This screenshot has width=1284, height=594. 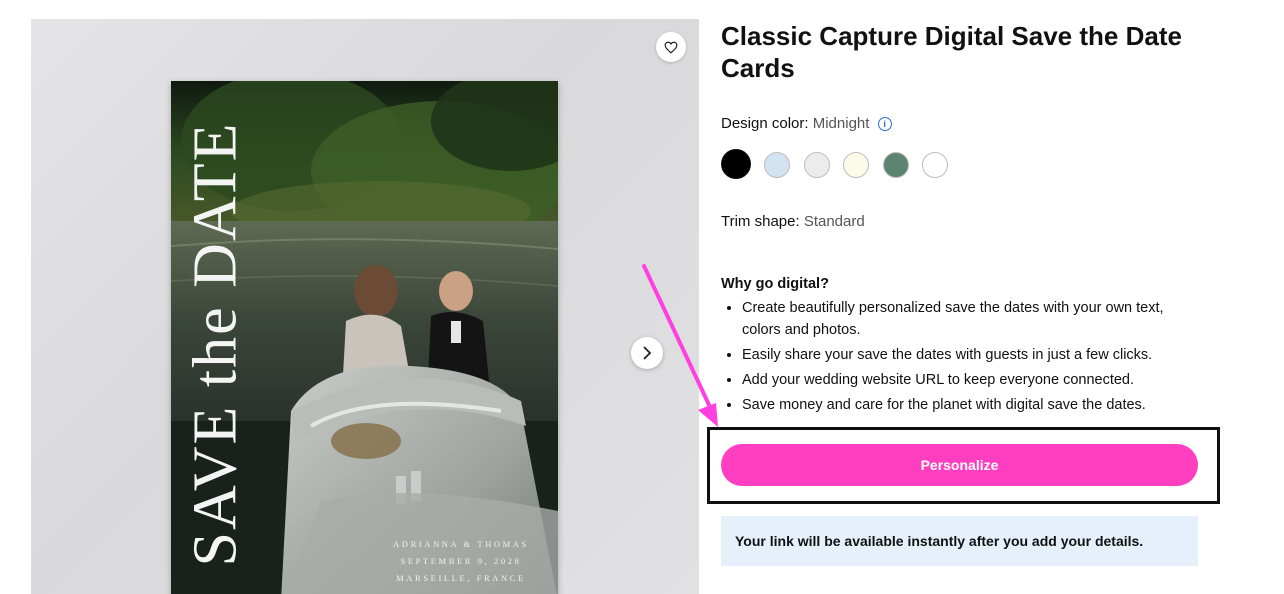 I want to click on card-names: ADRIANNA & THOMAS, so click(x=461, y=544).